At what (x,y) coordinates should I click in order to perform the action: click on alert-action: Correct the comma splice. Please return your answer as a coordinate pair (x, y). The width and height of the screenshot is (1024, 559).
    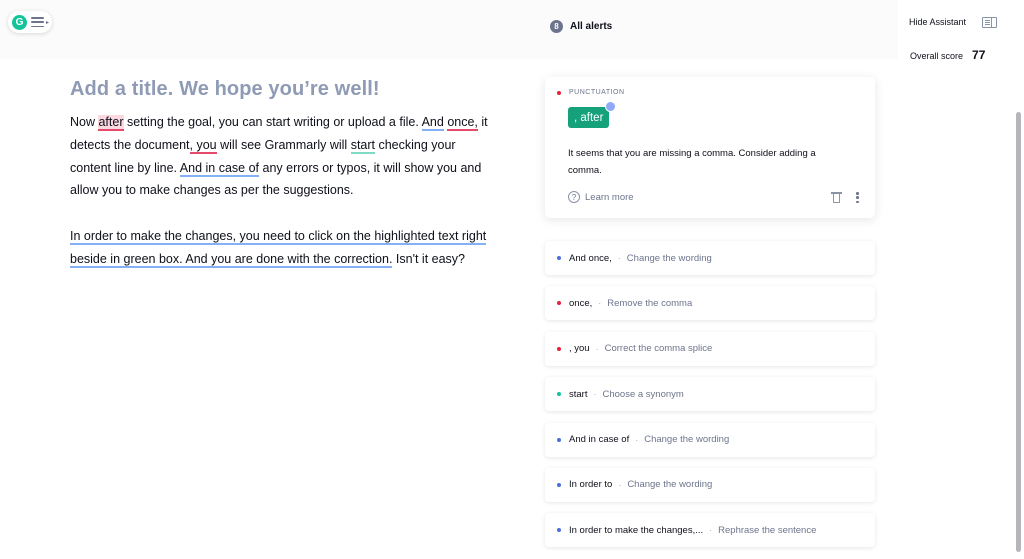
    Looking at the image, I should click on (658, 349).